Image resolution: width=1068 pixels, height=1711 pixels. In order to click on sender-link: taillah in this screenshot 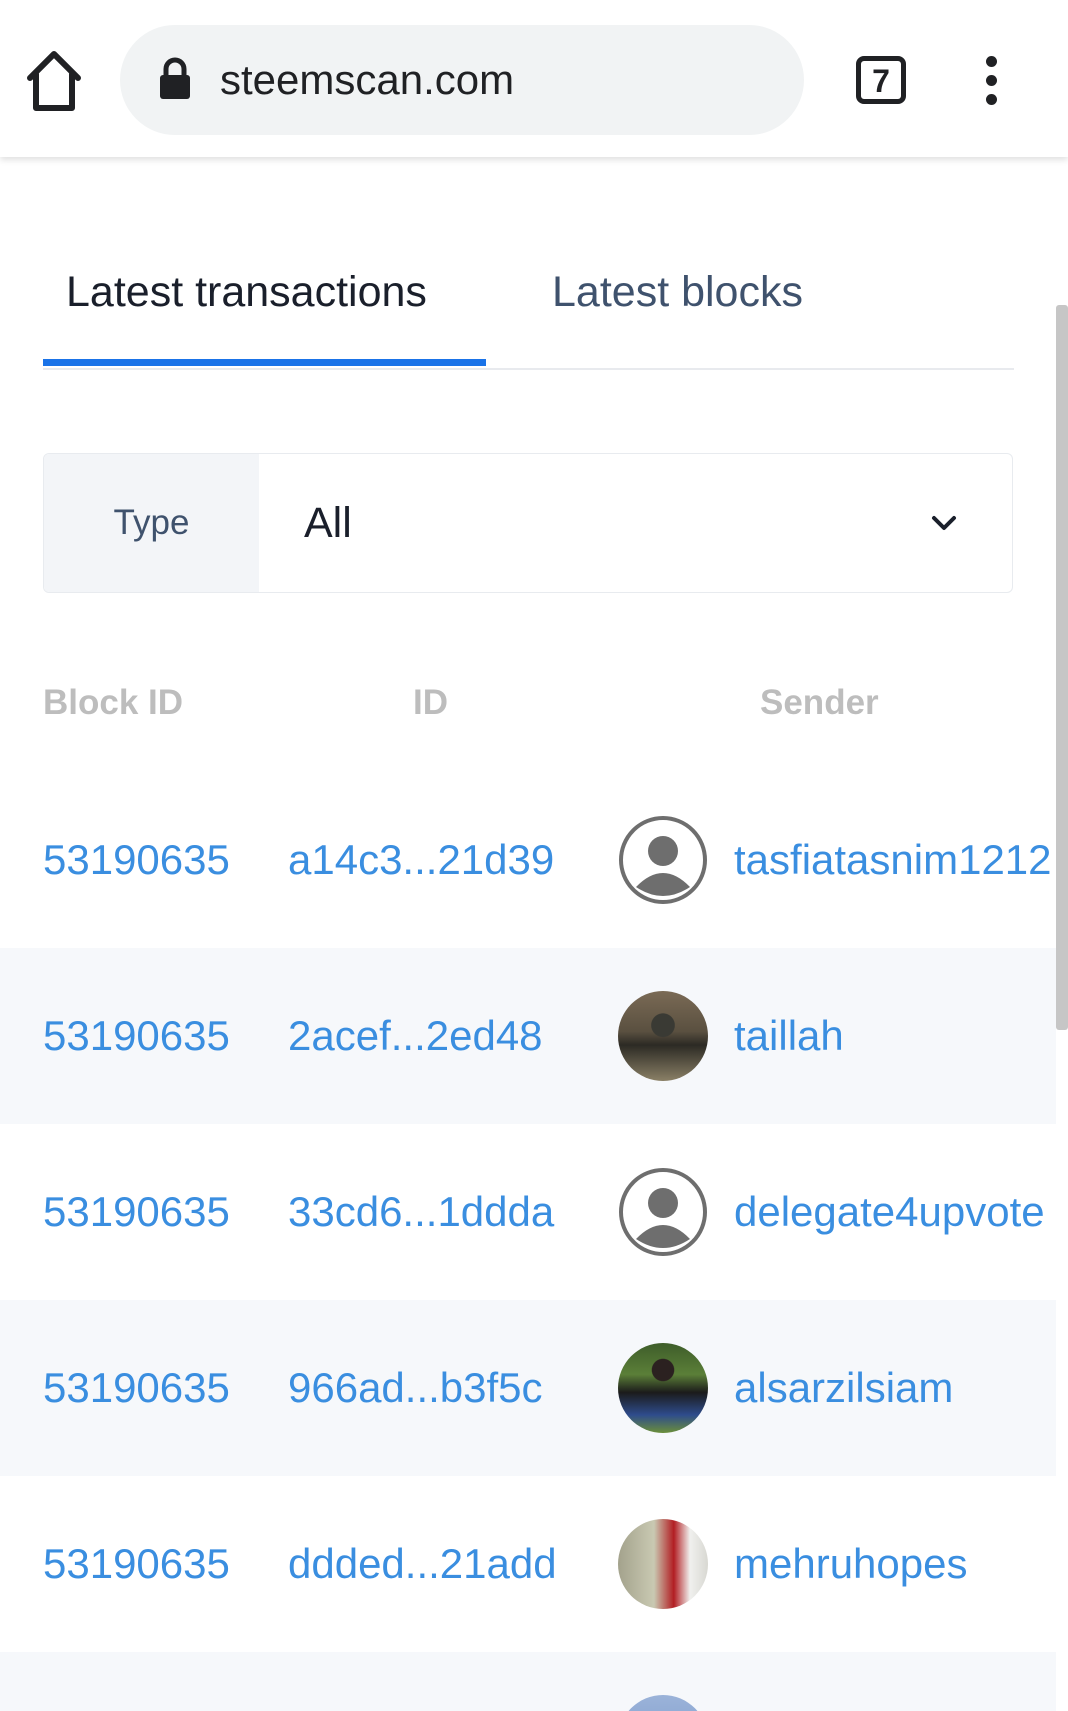, I will do `click(789, 1036)`.